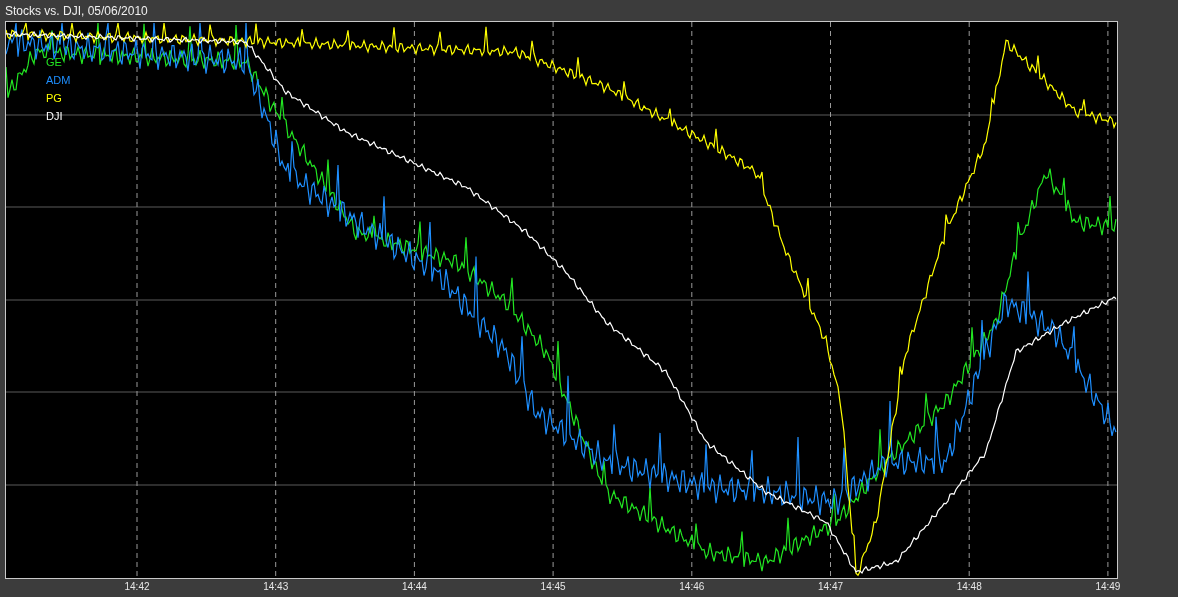 Image resolution: width=1178 pixels, height=597 pixels. What do you see at coordinates (969, 587) in the screenshot?
I see `time-label: 14:48` at bounding box center [969, 587].